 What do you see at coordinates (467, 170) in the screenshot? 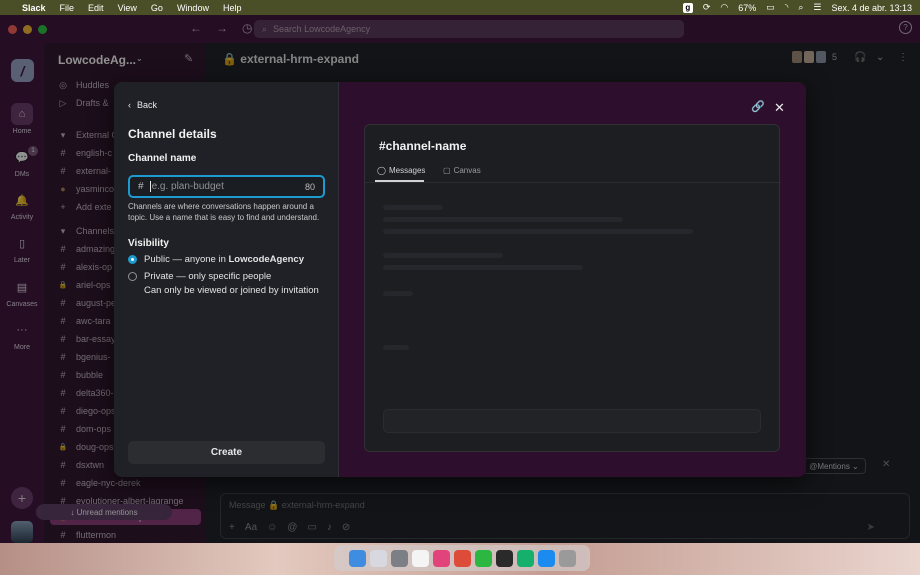
I see `preview-tab-label: Canvas` at bounding box center [467, 170].